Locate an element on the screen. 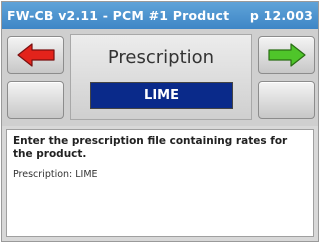 This screenshot has width=321, height=244. previous-page-button is located at coordinates (35, 55).